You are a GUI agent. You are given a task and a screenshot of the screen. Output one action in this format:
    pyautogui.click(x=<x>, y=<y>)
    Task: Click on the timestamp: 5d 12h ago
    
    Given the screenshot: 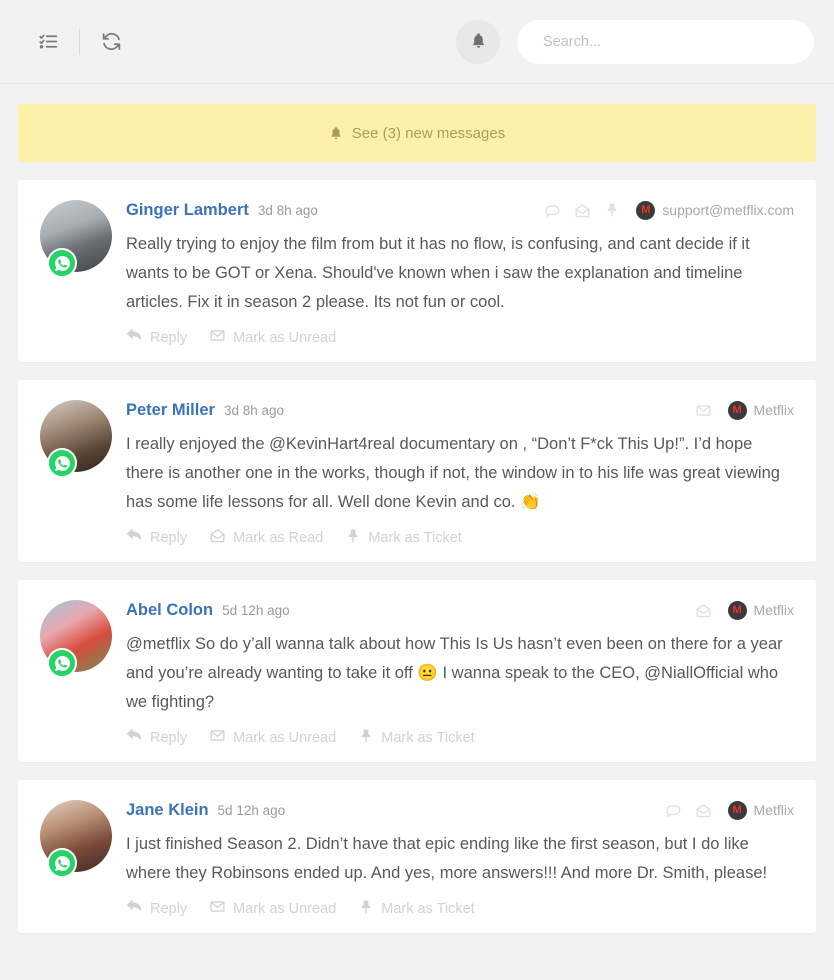 What is the action you would take?
    pyautogui.click(x=251, y=810)
    